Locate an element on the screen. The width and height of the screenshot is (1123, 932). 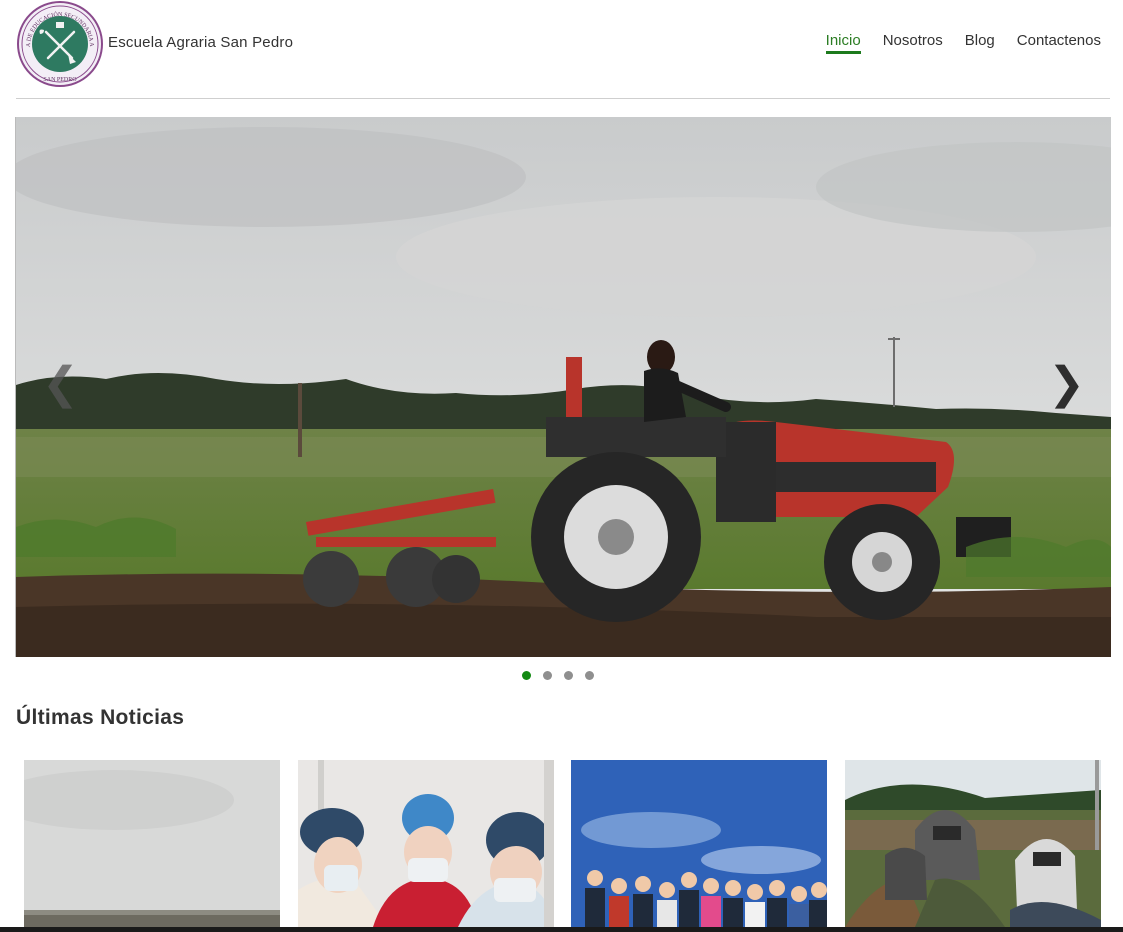
site-name: Escuela Agraria San Pedro is located at coordinates (200, 42).